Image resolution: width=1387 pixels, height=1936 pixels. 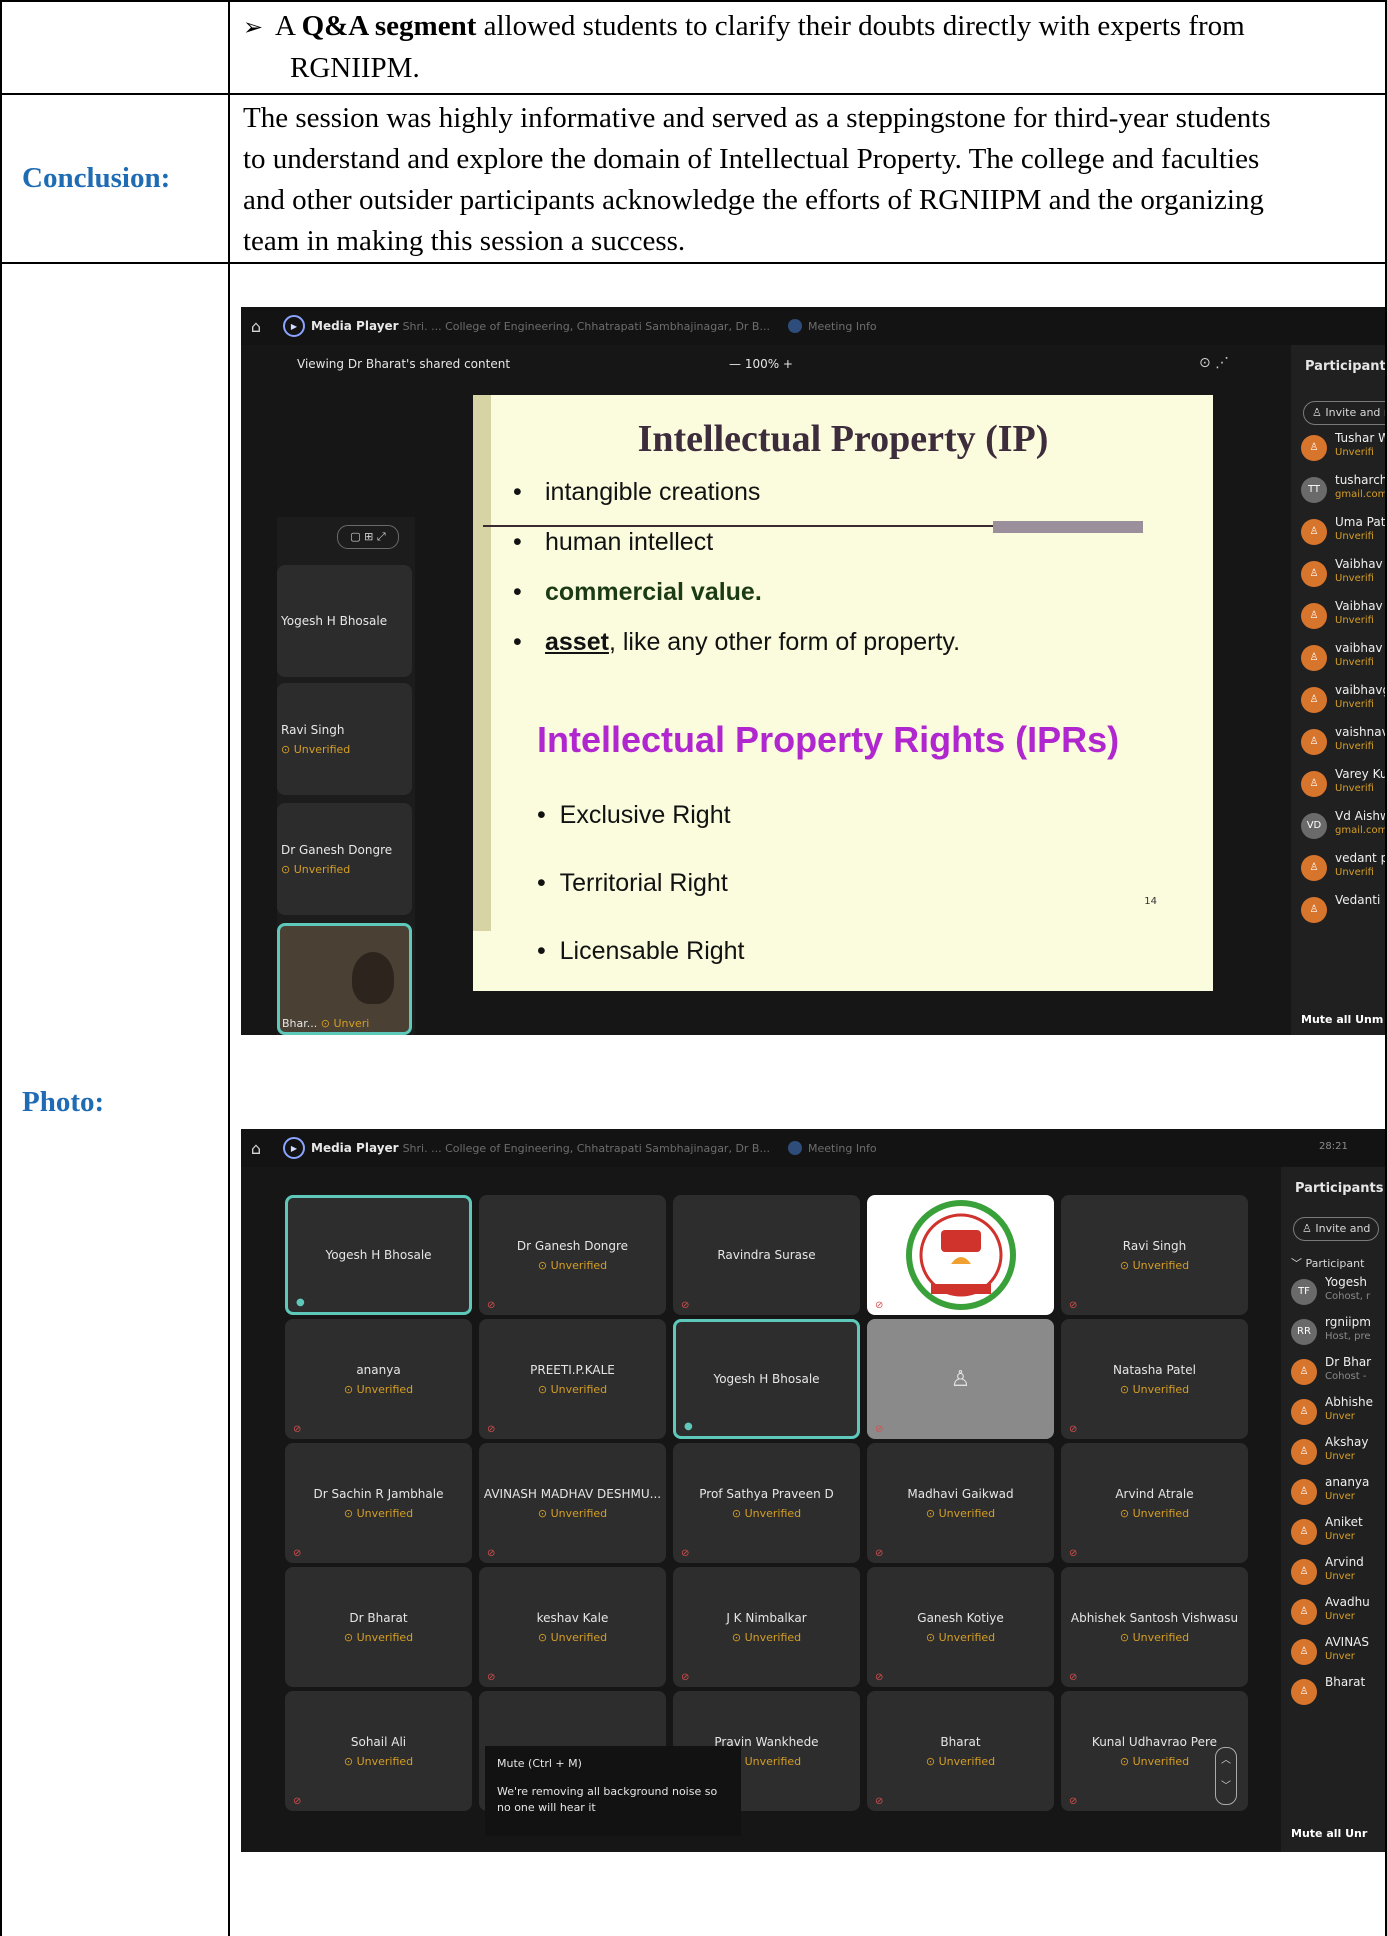 I want to click on participant-item: ♙ Akshay Unver, so click(x=1338, y=1452).